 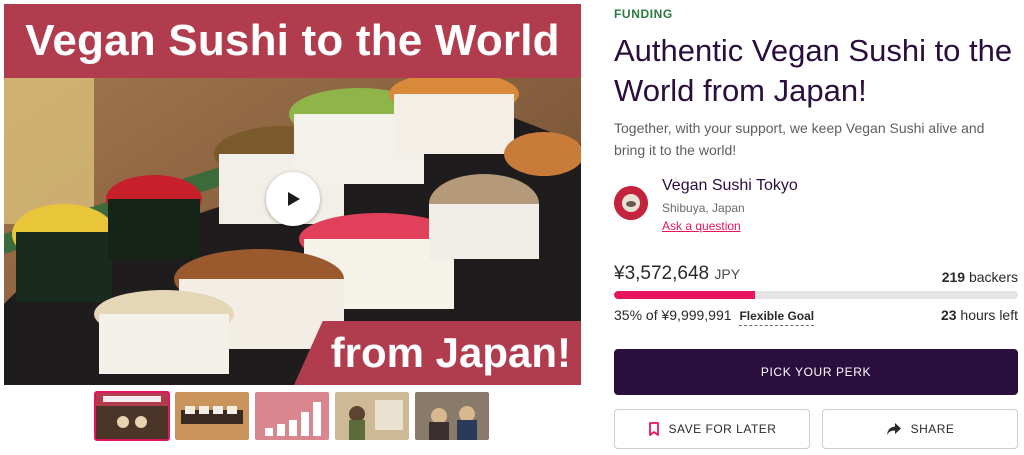 I want to click on play-icon, so click(x=294, y=199).